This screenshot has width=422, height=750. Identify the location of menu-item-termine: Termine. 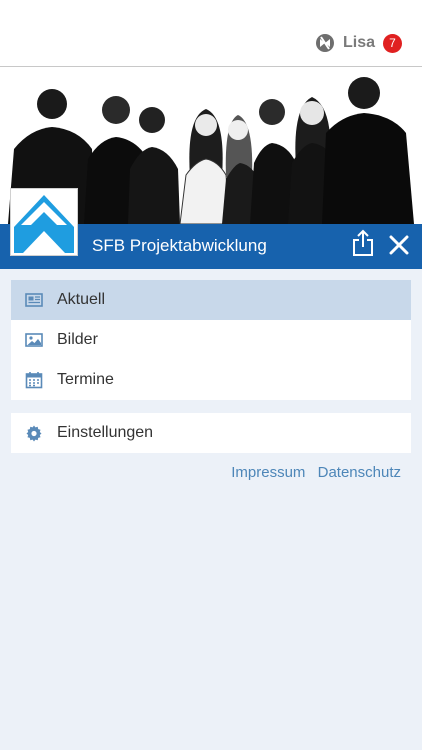
(211, 380).